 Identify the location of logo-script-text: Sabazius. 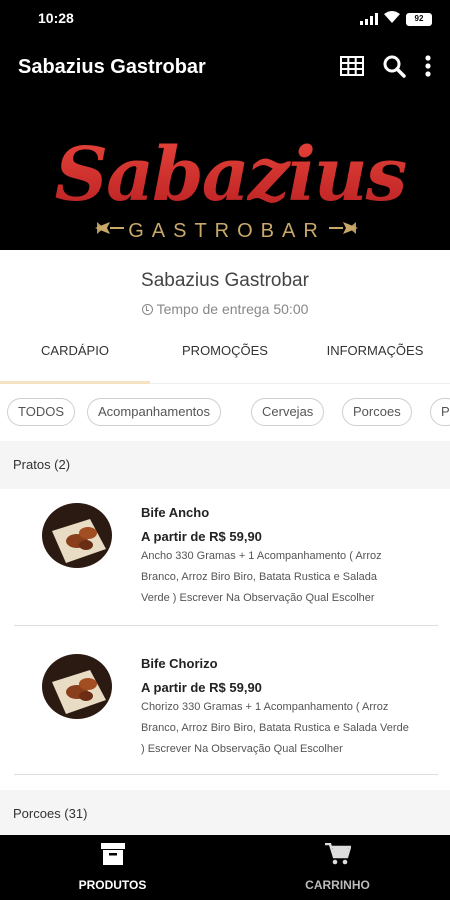
(231, 175).